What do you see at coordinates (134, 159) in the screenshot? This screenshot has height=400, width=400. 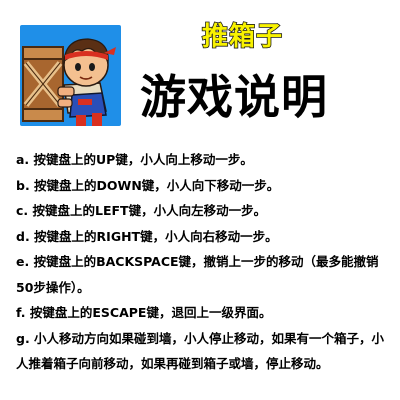 I see `instruction-item: a. 按键盘上的UP键，小人向上移动一步。` at bounding box center [134, 159].